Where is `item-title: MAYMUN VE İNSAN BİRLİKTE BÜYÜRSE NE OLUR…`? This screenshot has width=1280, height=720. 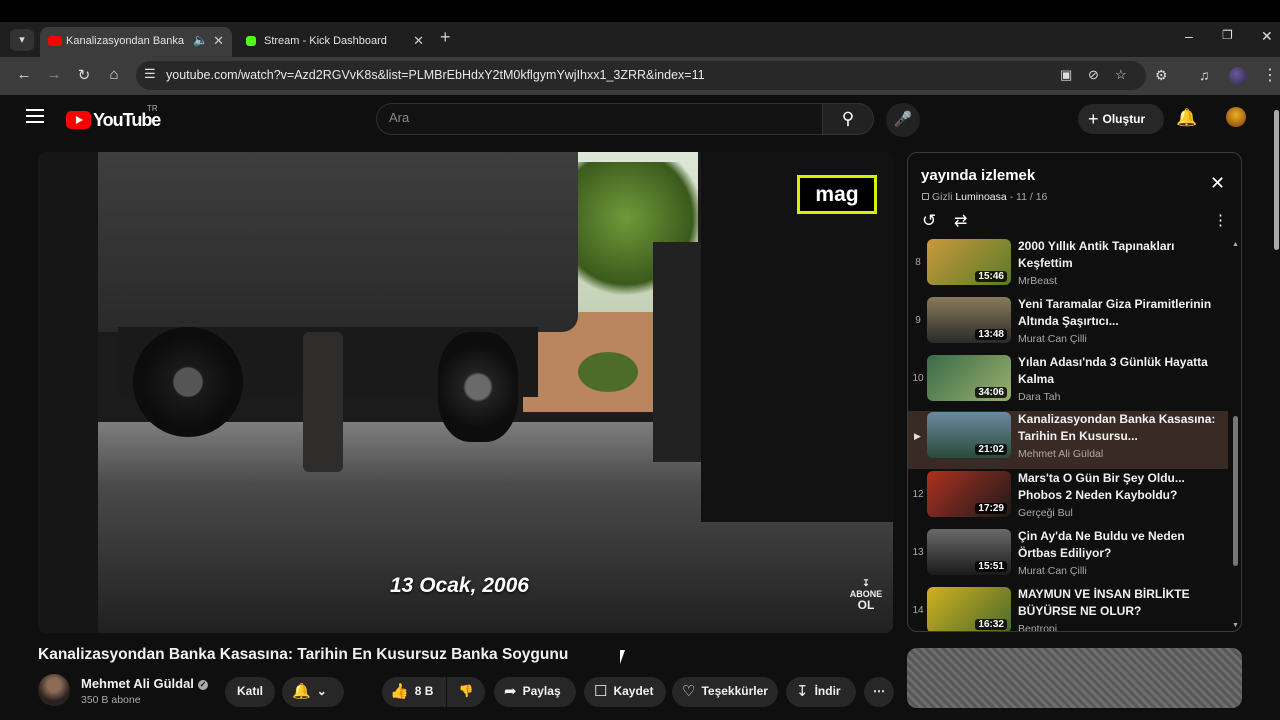
item-title: MAYMUN VE İNSAN BİRLİKTE BÜYÜRSE NE OLUR… is located at coordinates (1118, 603).